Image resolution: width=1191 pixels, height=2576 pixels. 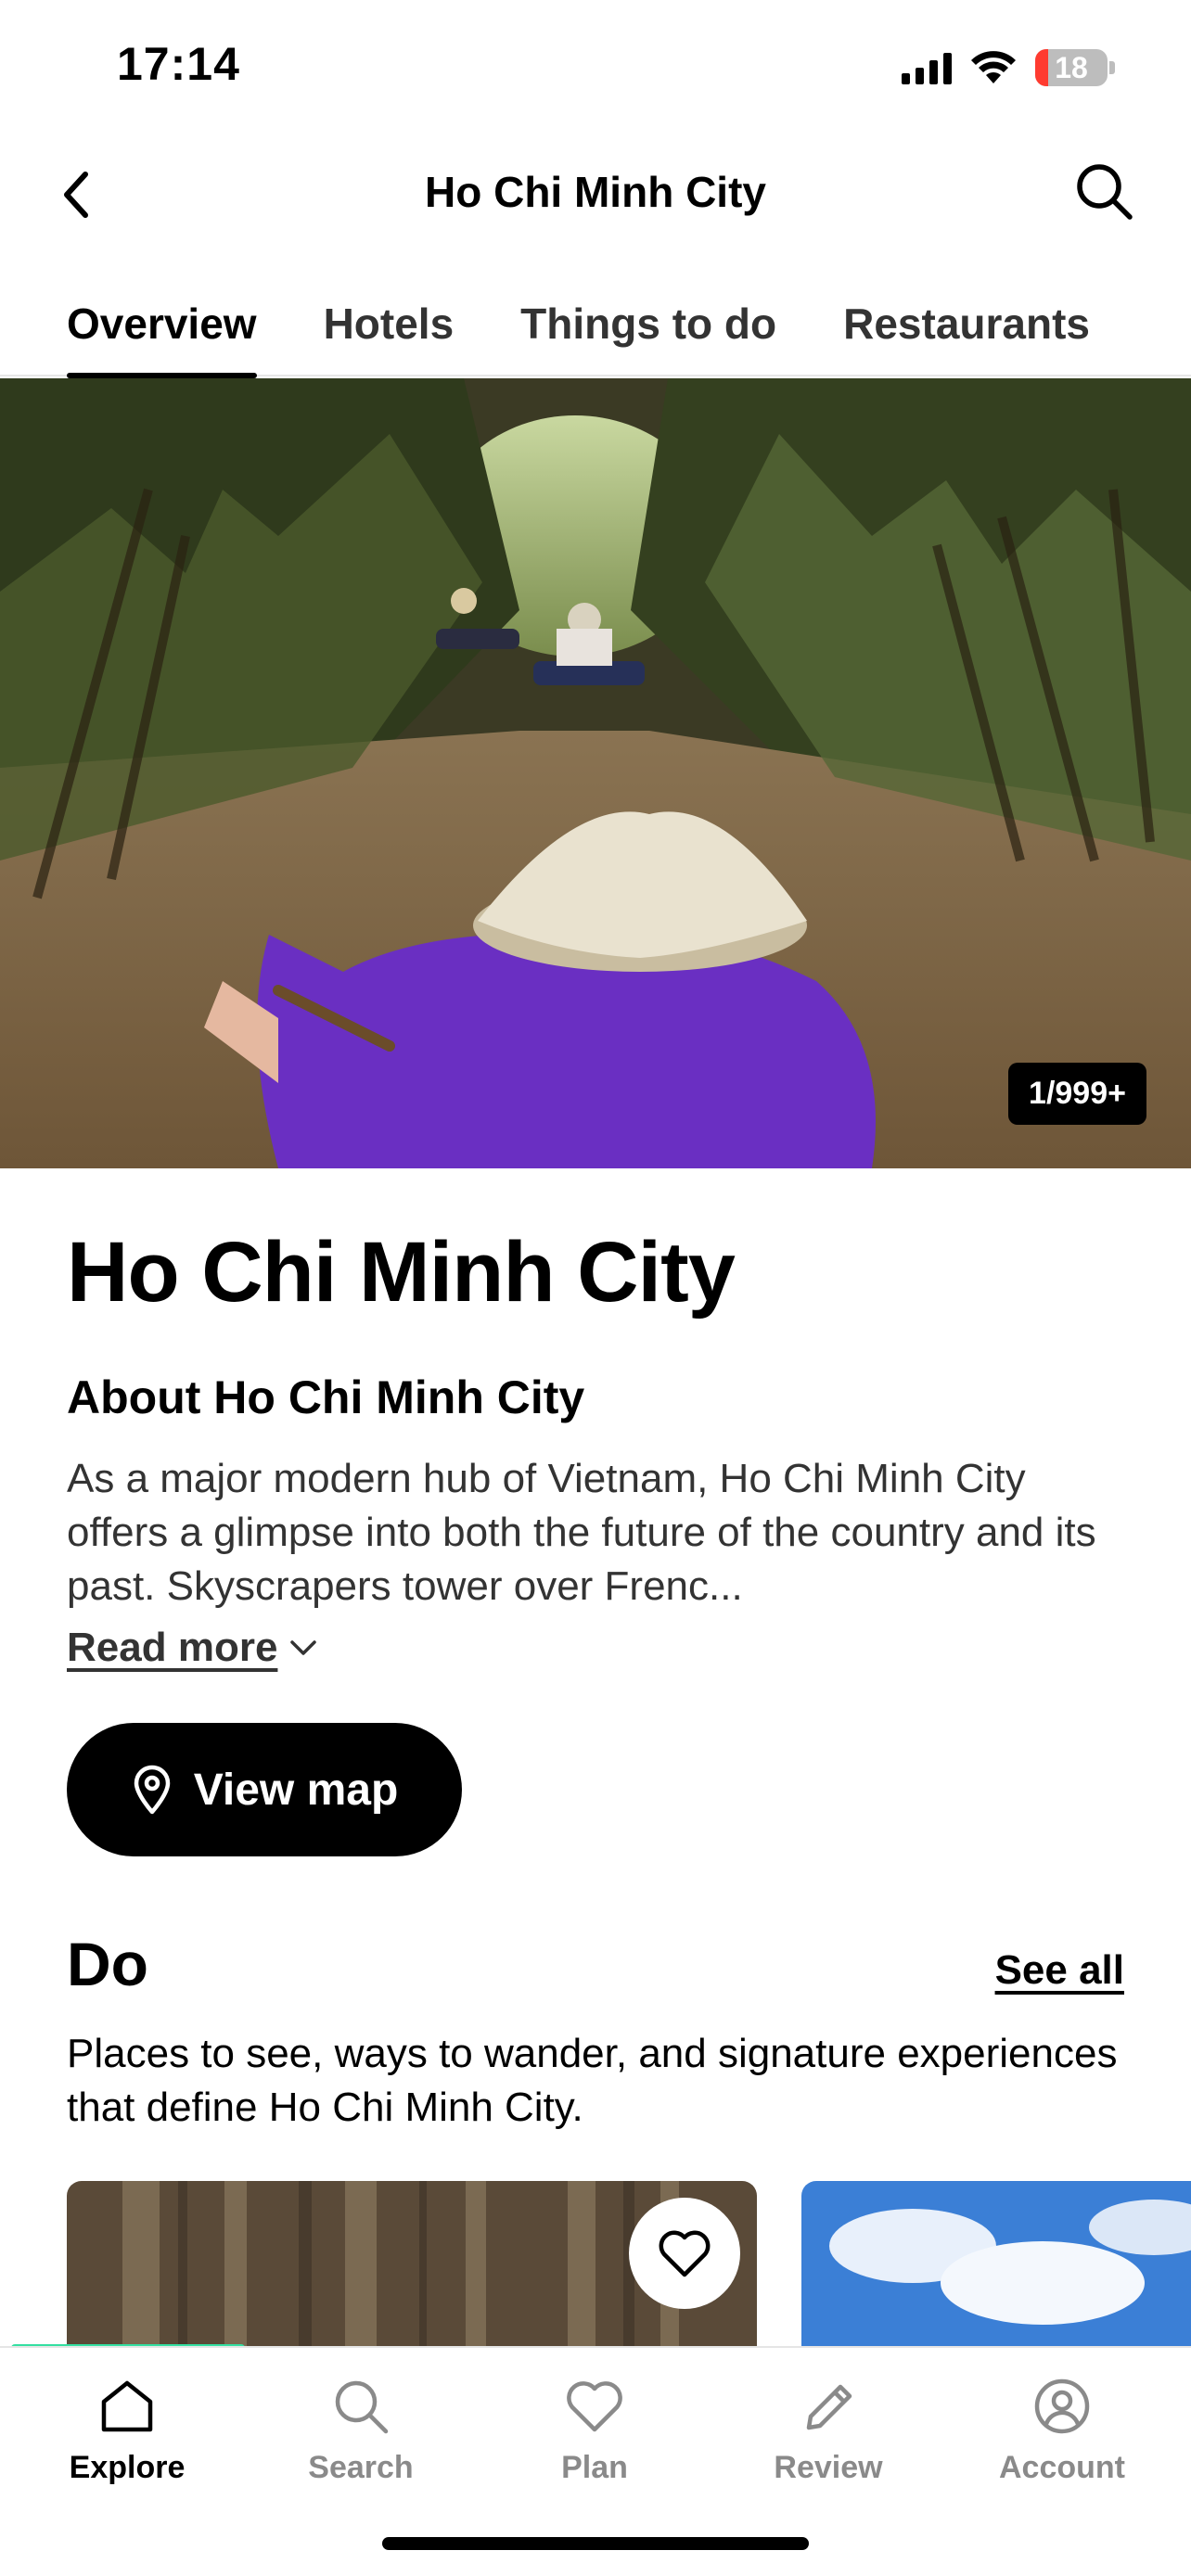 I want to click on tab-bar: Overview Hotels Things to do Restaurants, so click(x=595, y=328).